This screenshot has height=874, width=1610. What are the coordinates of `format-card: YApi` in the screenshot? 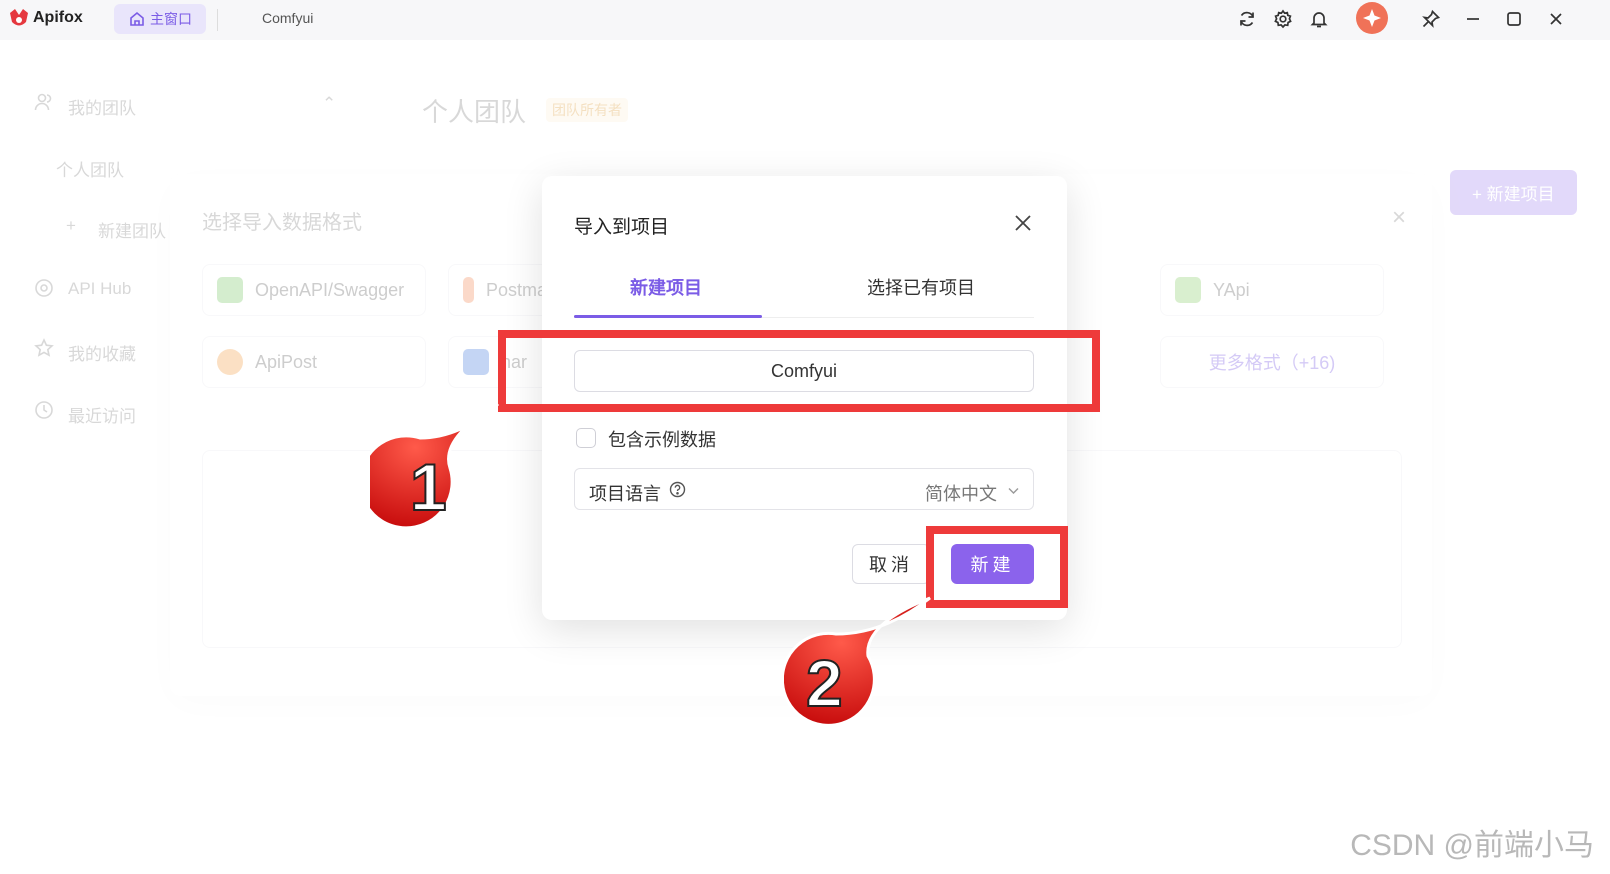 It's located at (1272, 290).